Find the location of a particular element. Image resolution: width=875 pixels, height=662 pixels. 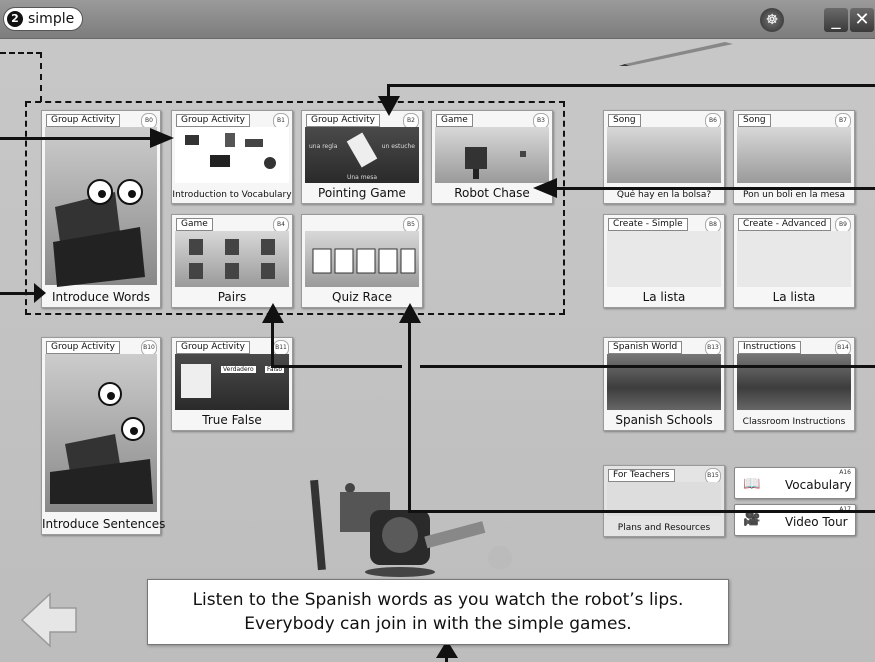

video-tour-label: Video Tour is located at coordinates (816, 522).